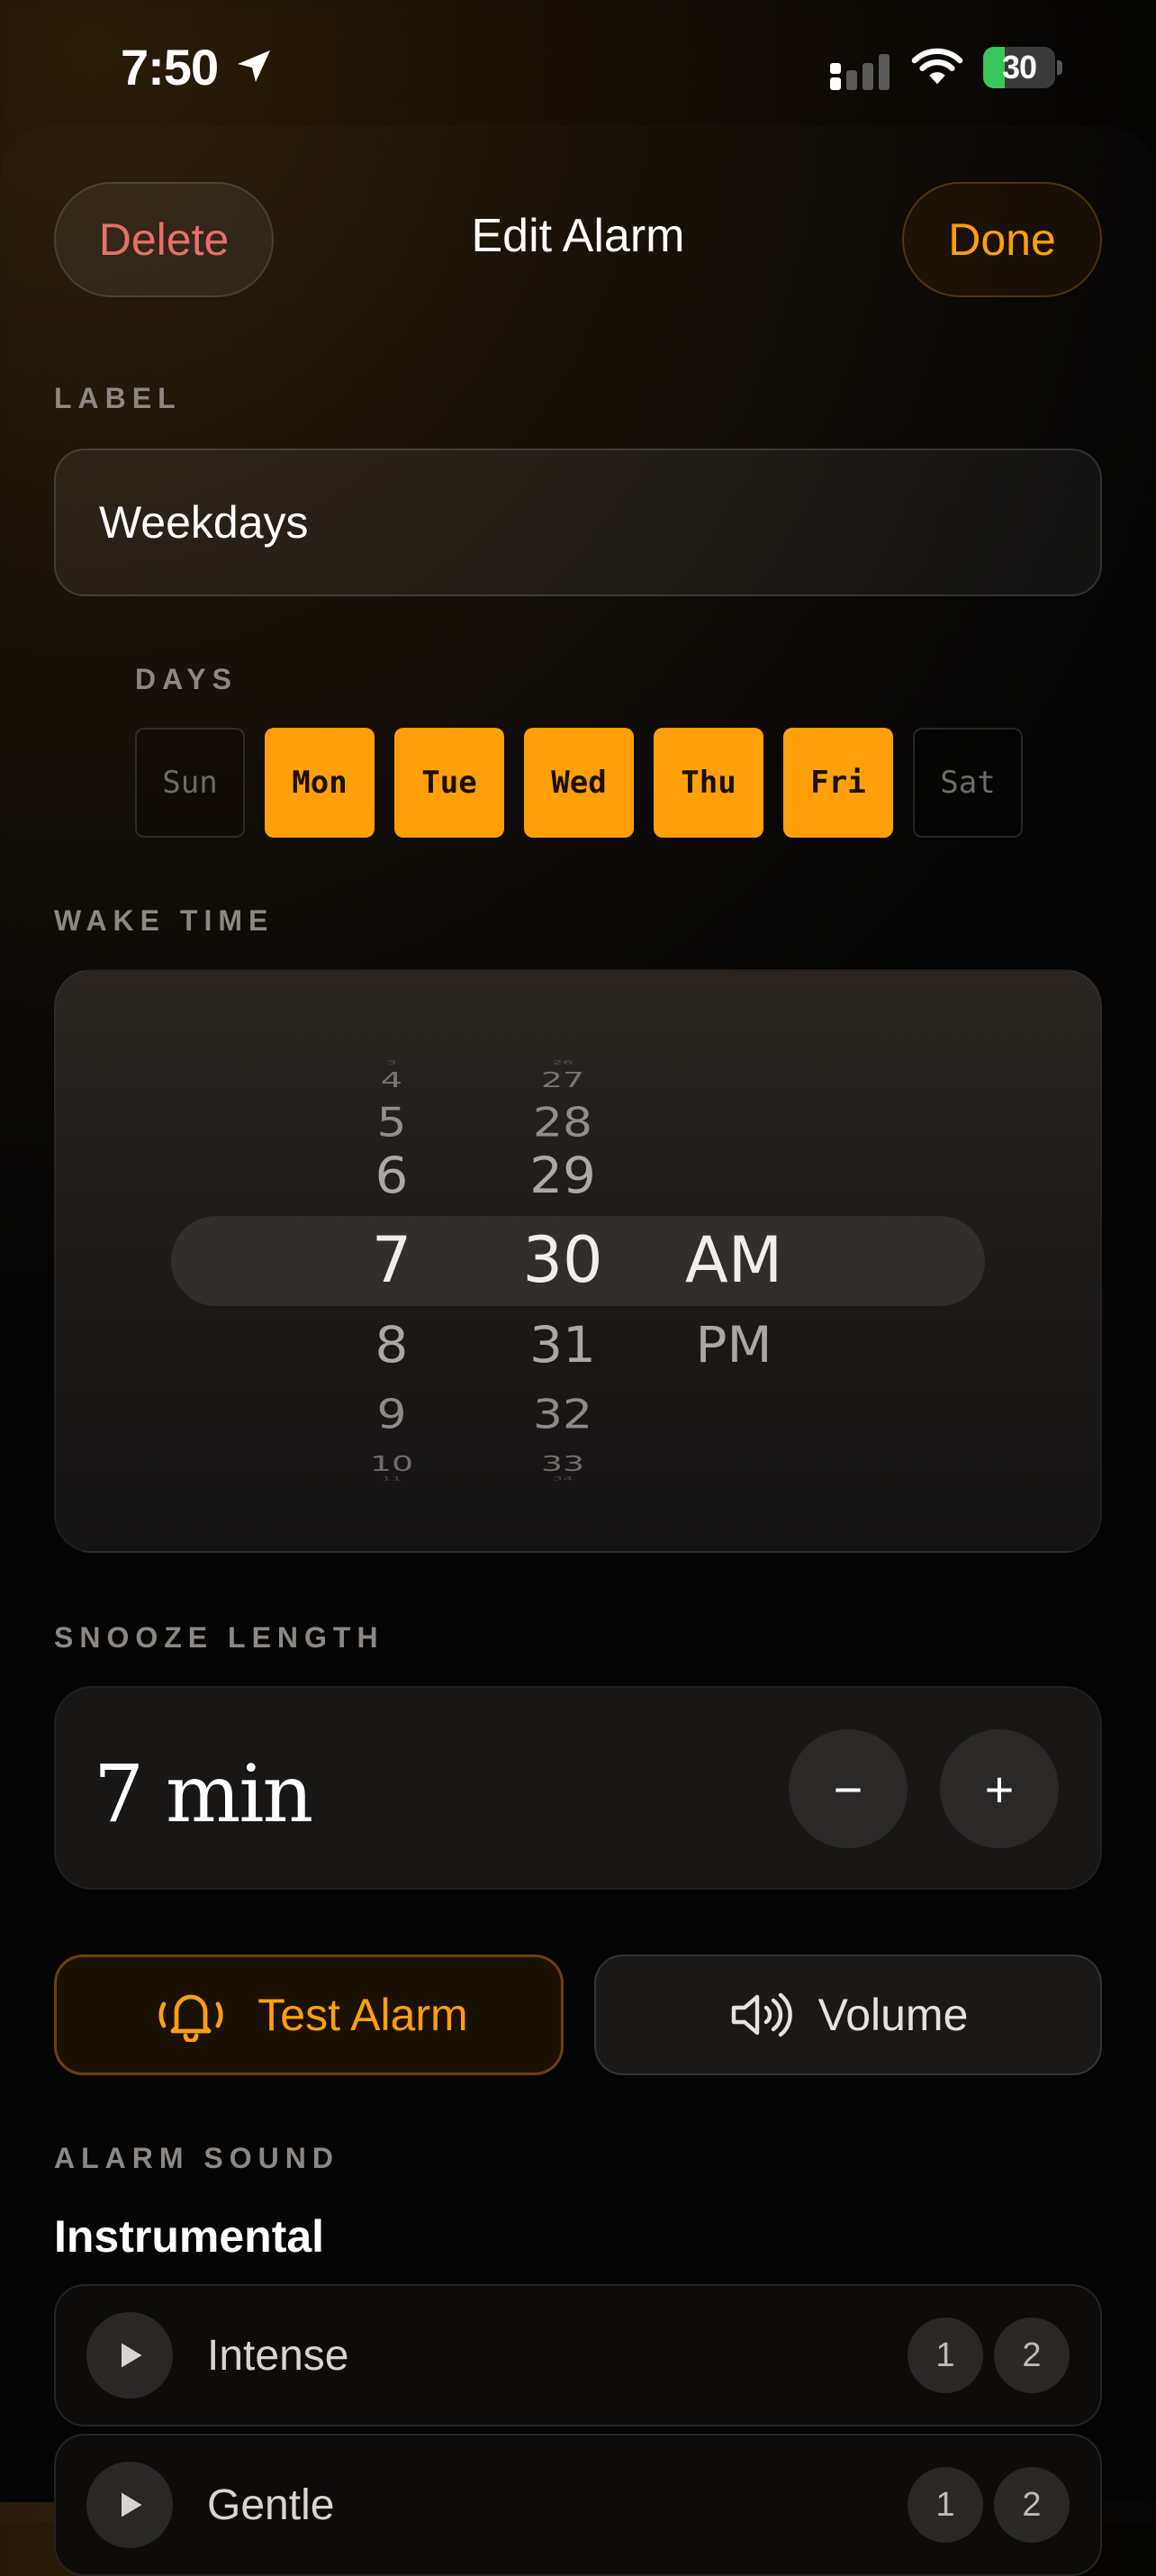 This screenshot has height=2576, width=1156. I want to click on hour-wheel: 3 4 5 6 7 8 9 10 11, so click(391, 1261).